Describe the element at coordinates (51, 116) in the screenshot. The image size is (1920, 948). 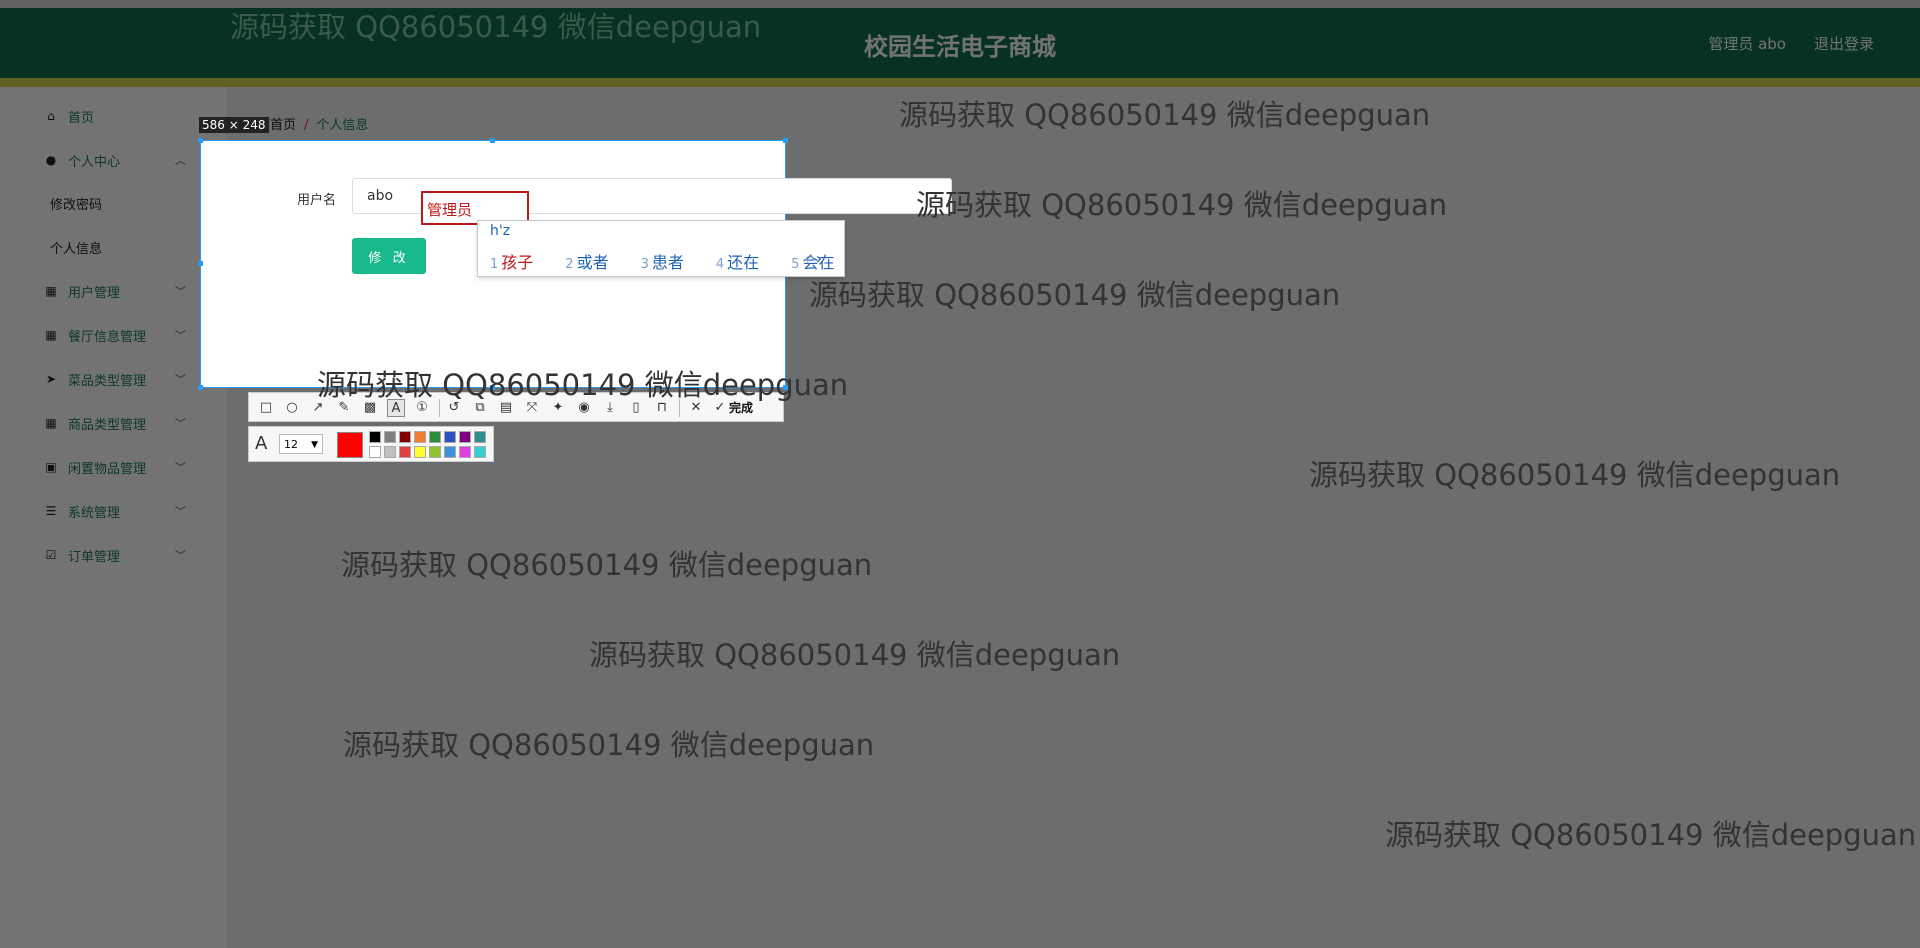
I see `home-icon: ⌂` at that location.